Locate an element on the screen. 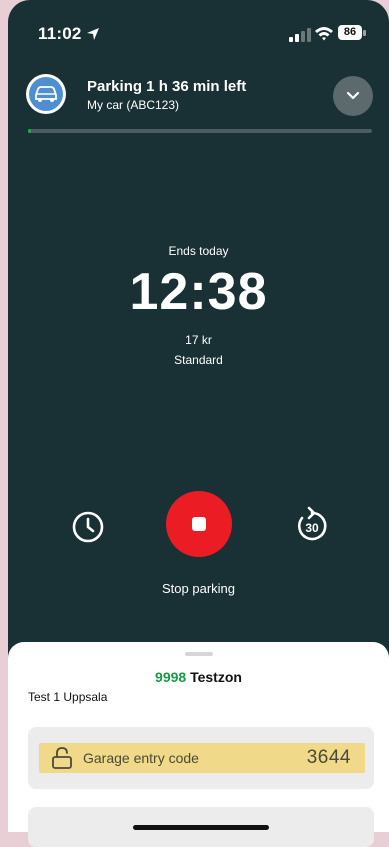 The image size is (389, 847). parking-header: Parking 1 h 36 min left My car (ABC123) is located at coordinates (200, 95).